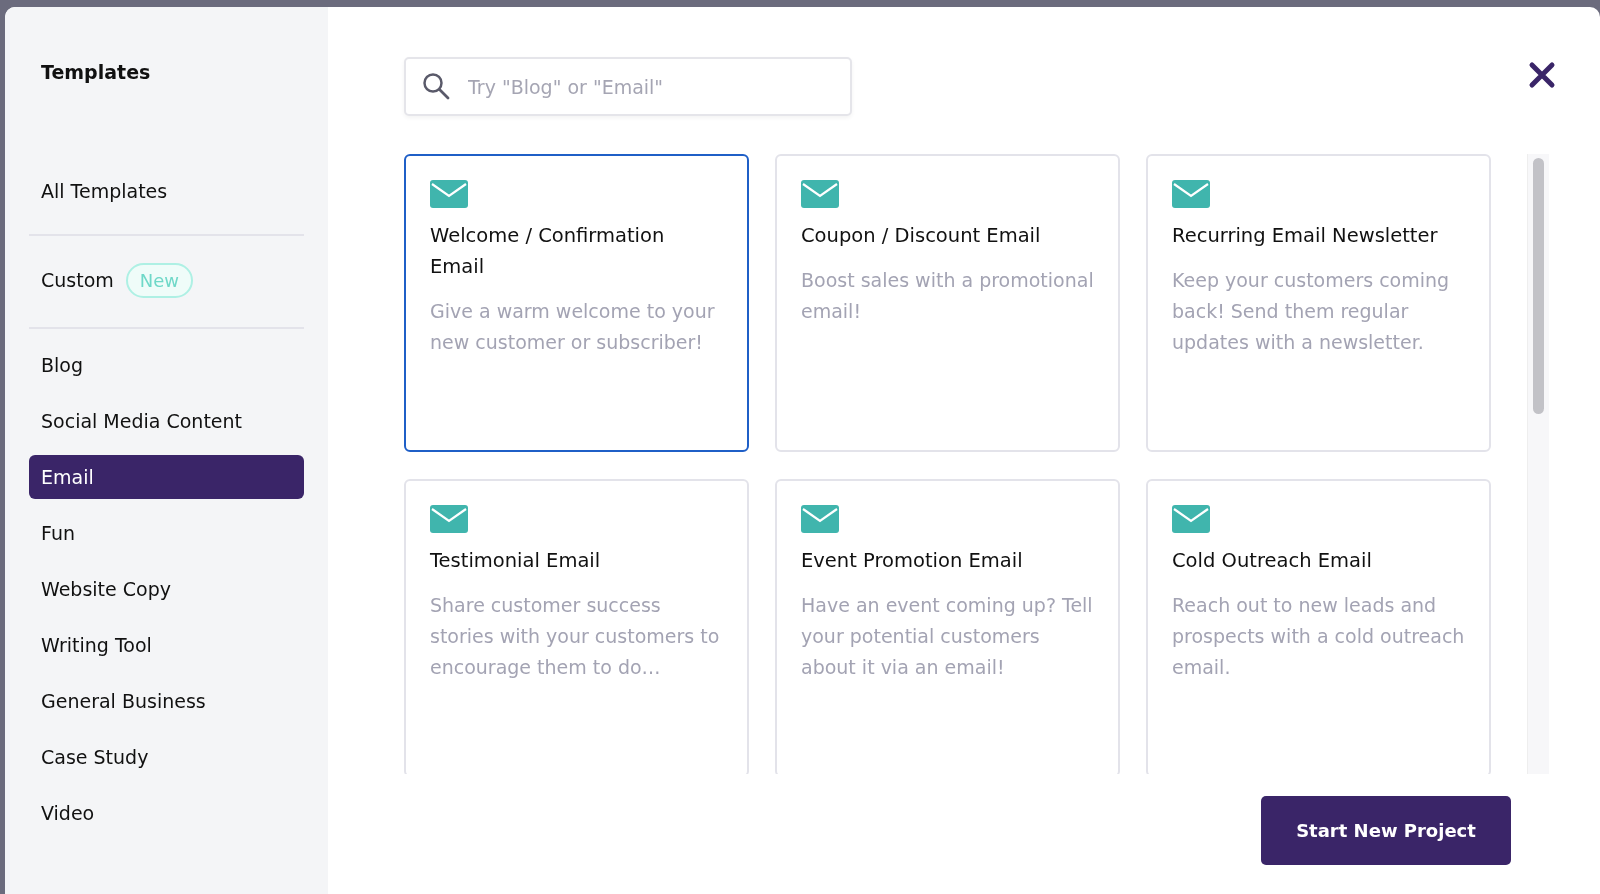 This screenshot has height=894, width=1600. I want to click on template-title: Testimonial Email, so click(516, 561).